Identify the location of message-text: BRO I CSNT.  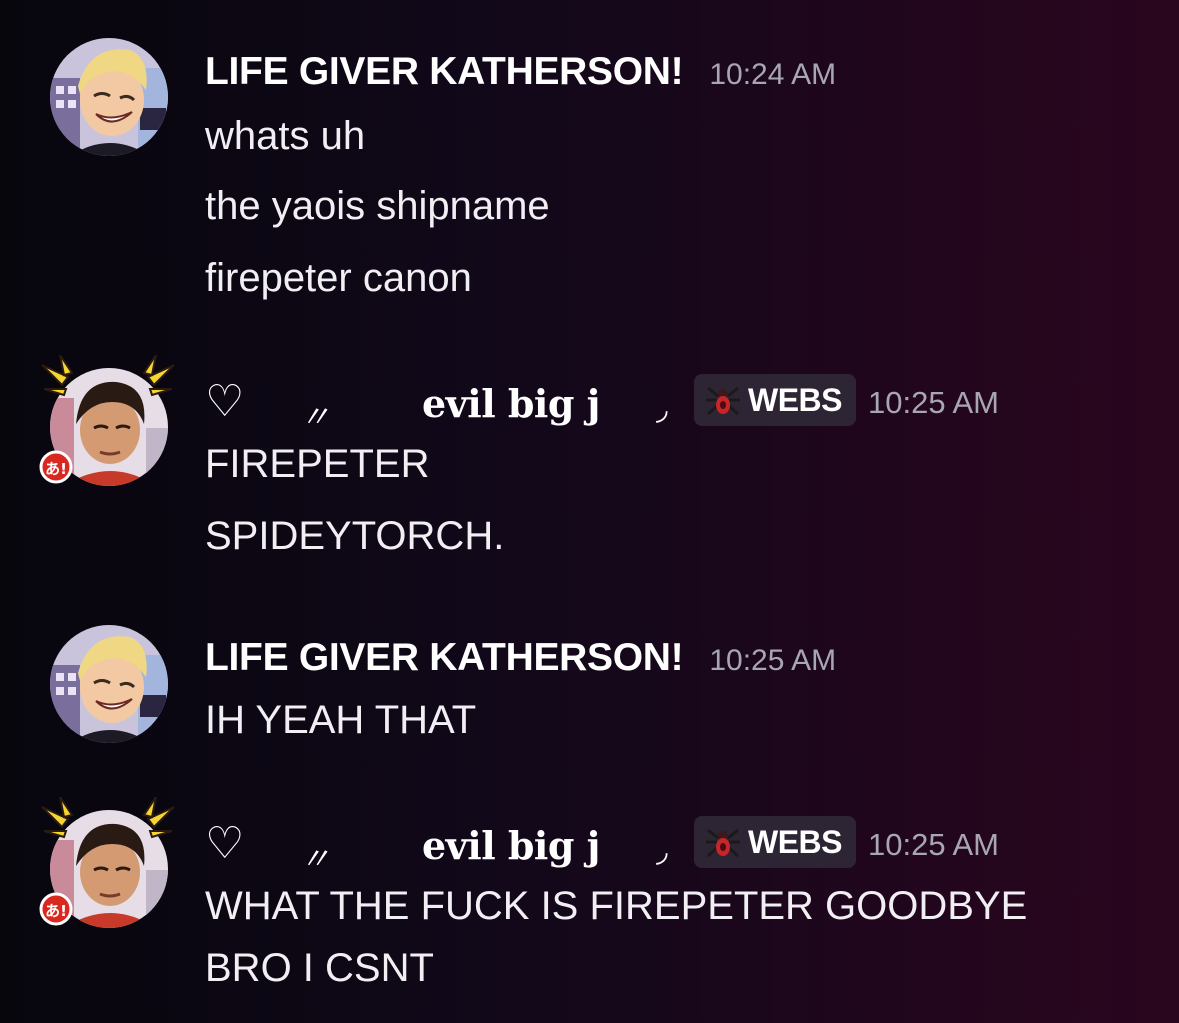
(319, 968).